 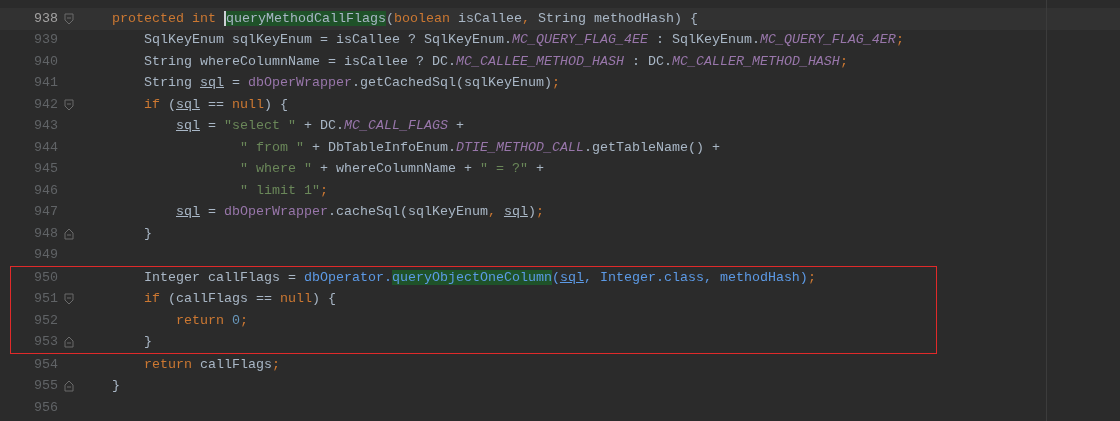 What do you see at coordinates (46, 104) in the screenshot?
I see `line-number: 942` at bounding box center [46, 104].